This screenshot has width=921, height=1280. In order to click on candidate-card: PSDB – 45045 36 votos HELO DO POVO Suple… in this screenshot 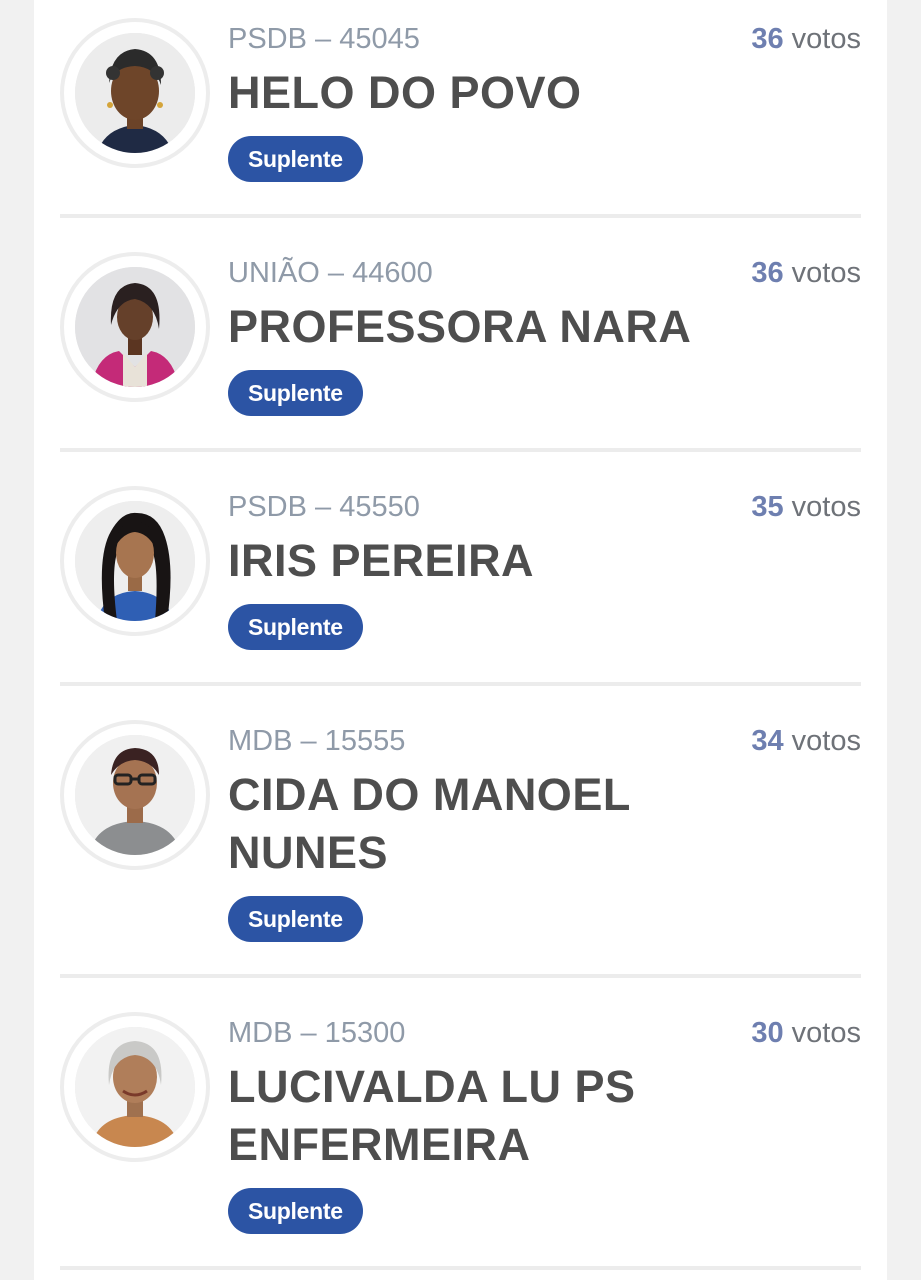, I will do `click(460, 109)`.